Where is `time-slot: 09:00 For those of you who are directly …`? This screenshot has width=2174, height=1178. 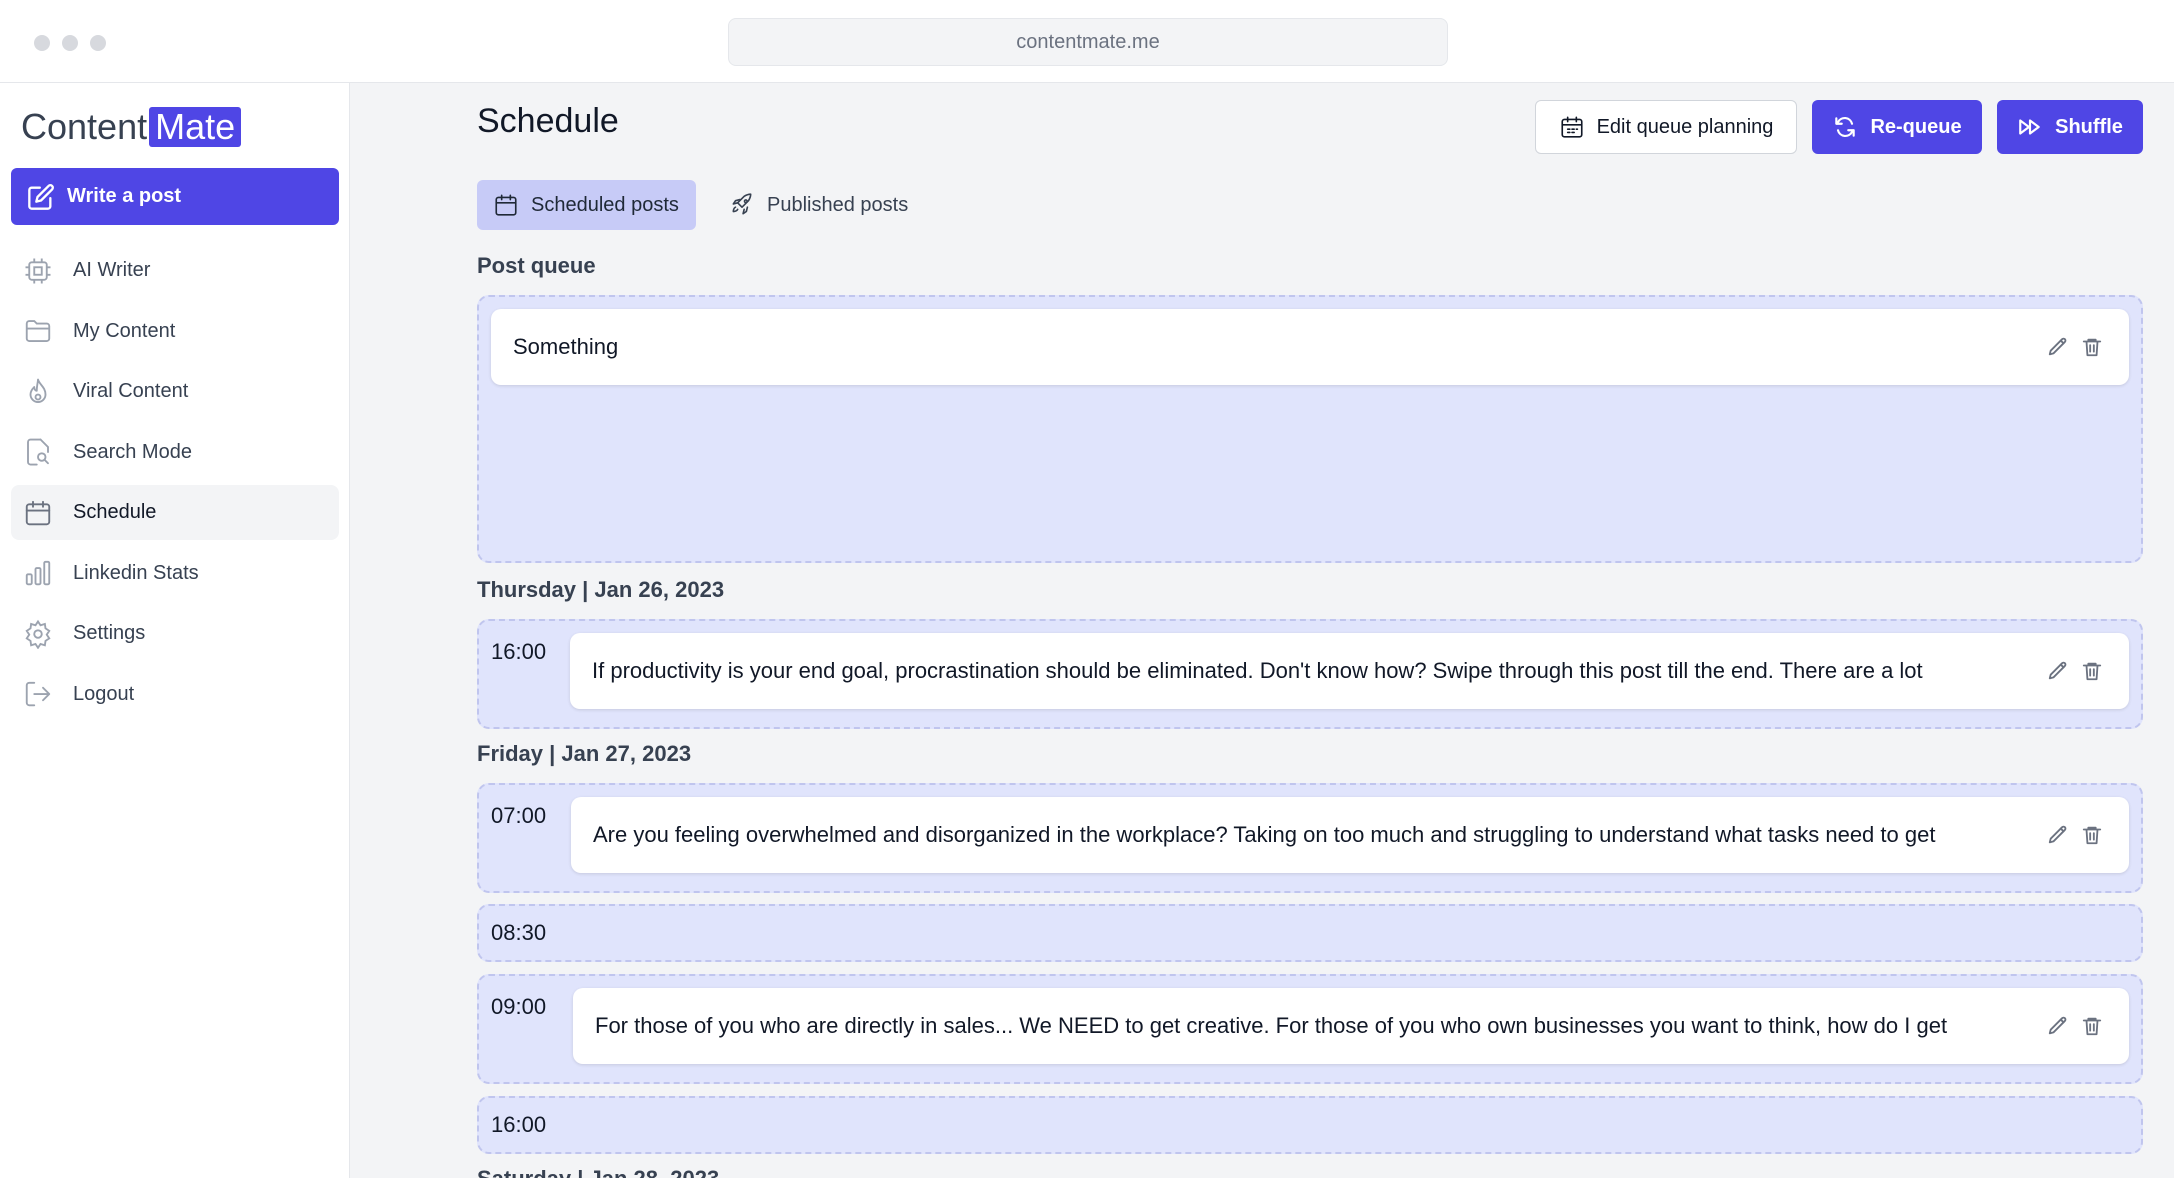 time-slot: 09:00 For those of you who are directly … is located at coordinates (1310, 1029).